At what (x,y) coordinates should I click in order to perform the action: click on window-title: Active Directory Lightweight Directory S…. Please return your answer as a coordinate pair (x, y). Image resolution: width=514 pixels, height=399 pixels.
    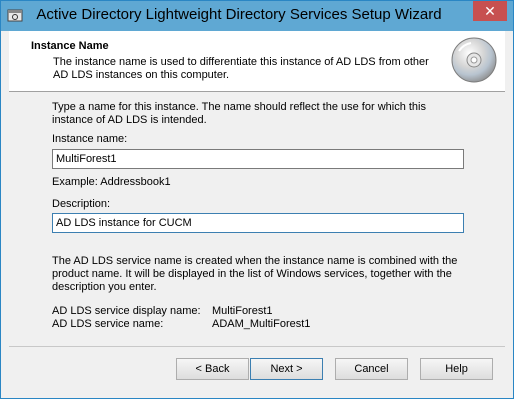
    Looking at the image, I should click on (239, 14).